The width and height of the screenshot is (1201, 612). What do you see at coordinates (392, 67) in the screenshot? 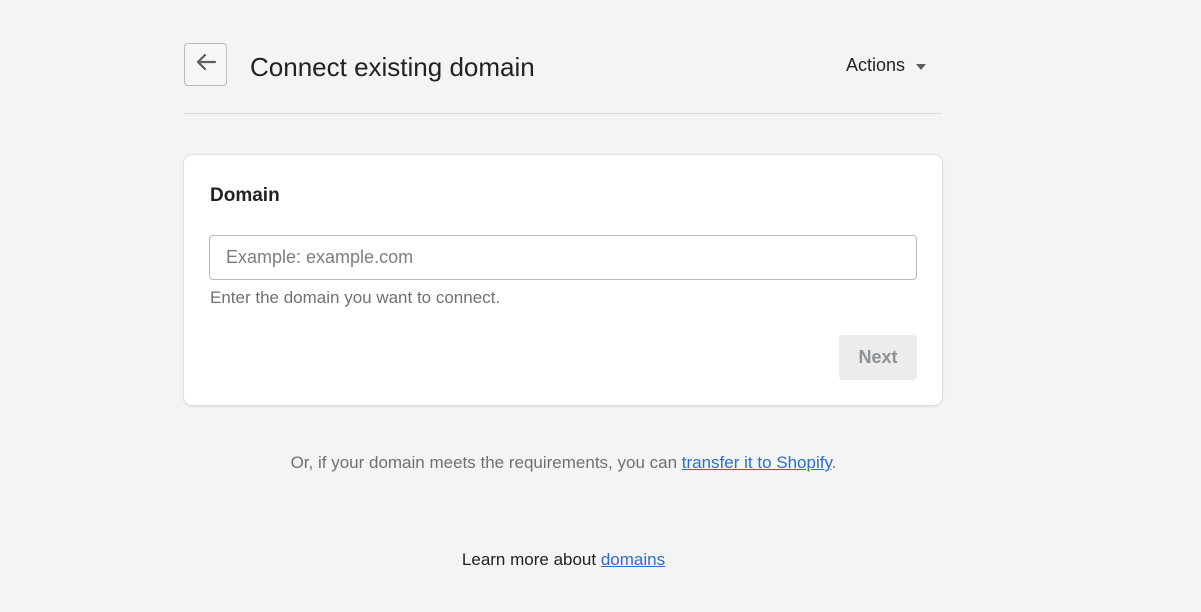
I see `page-title: Connect existing domain` at bounding box center [392, 67].